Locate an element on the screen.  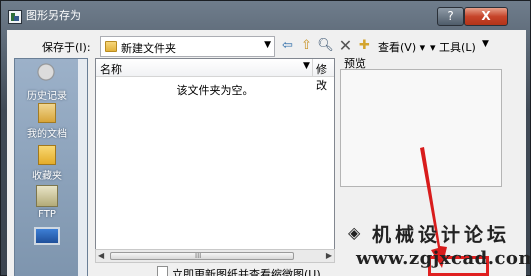
save-in-combobox: 新建文件夹 ▼ is located at coordinates (187, 46).